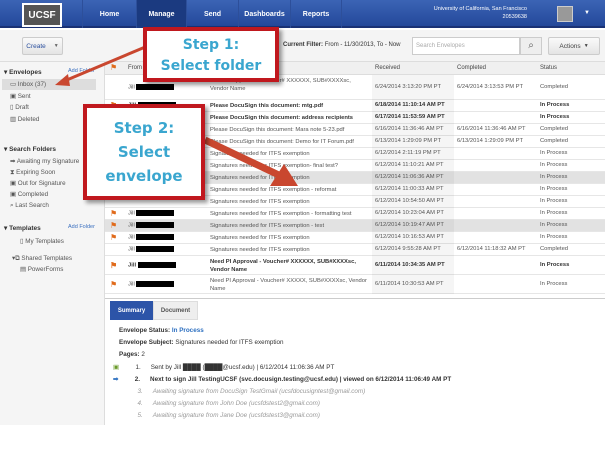  What do you see at coordinates (144, 128) in the screenshot?
I see `step2-title: Step 2:` at bounding box center [144, 128].